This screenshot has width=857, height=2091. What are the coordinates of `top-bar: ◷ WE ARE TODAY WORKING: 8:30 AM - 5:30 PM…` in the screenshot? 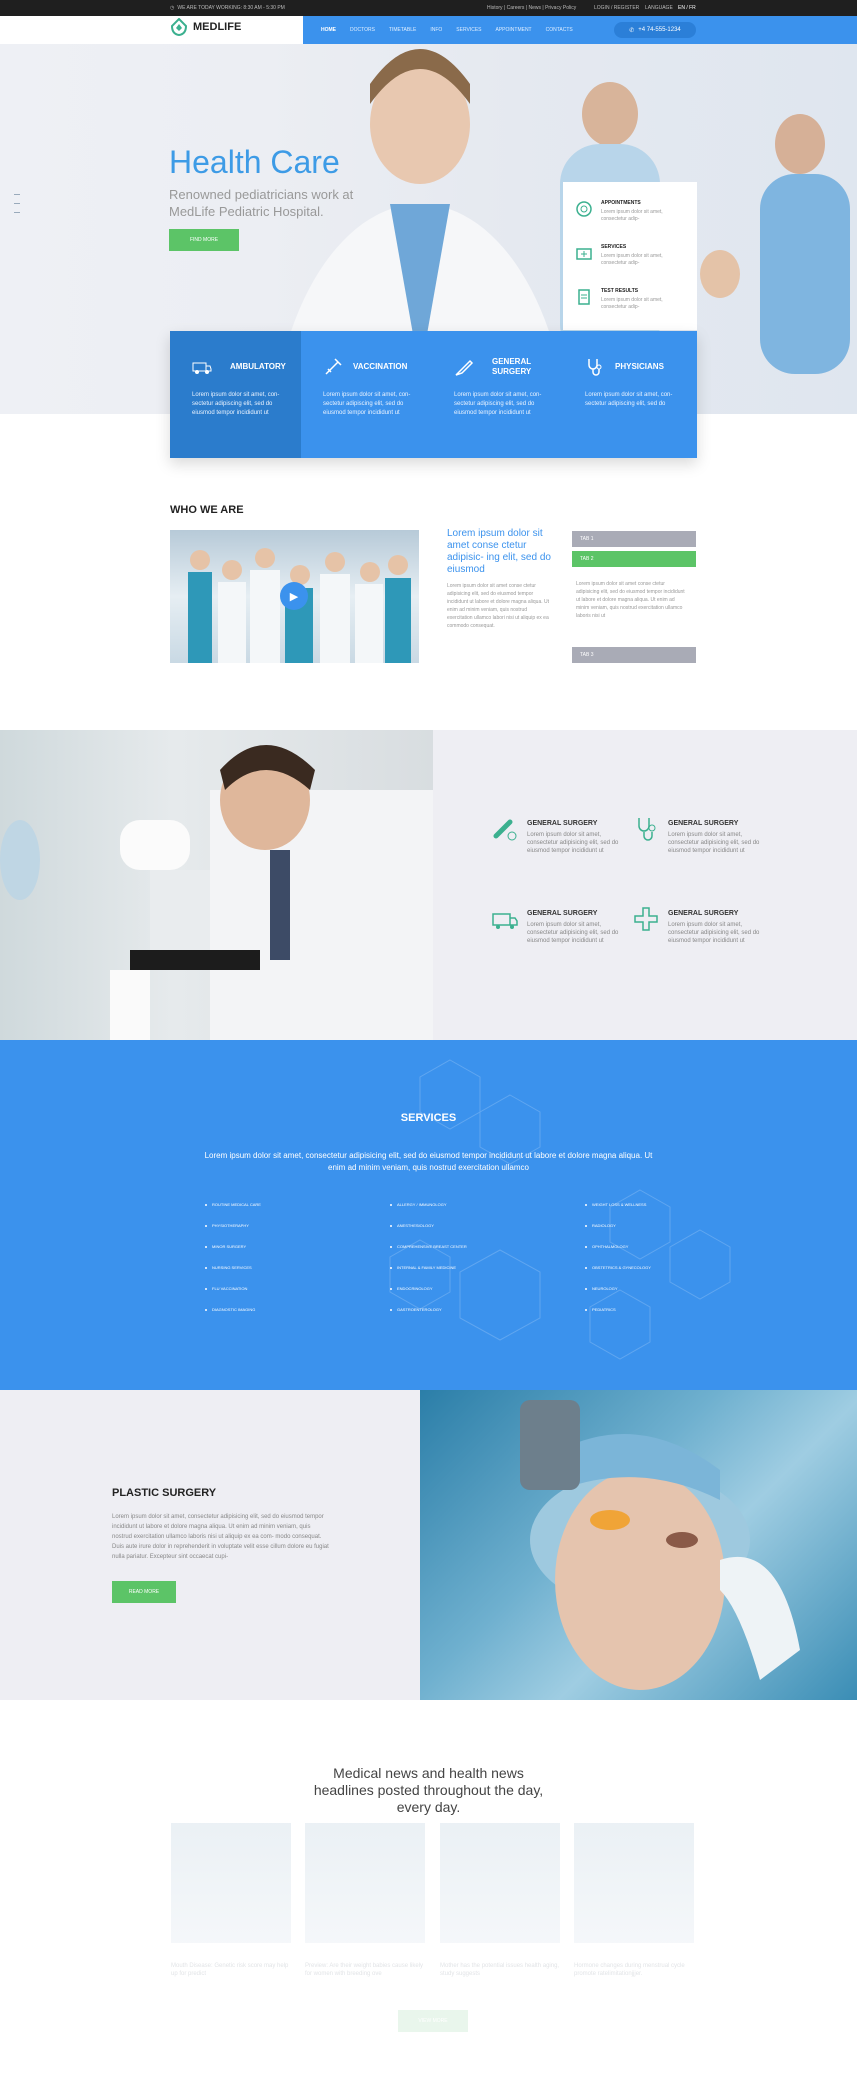 It's located at (428, 8).